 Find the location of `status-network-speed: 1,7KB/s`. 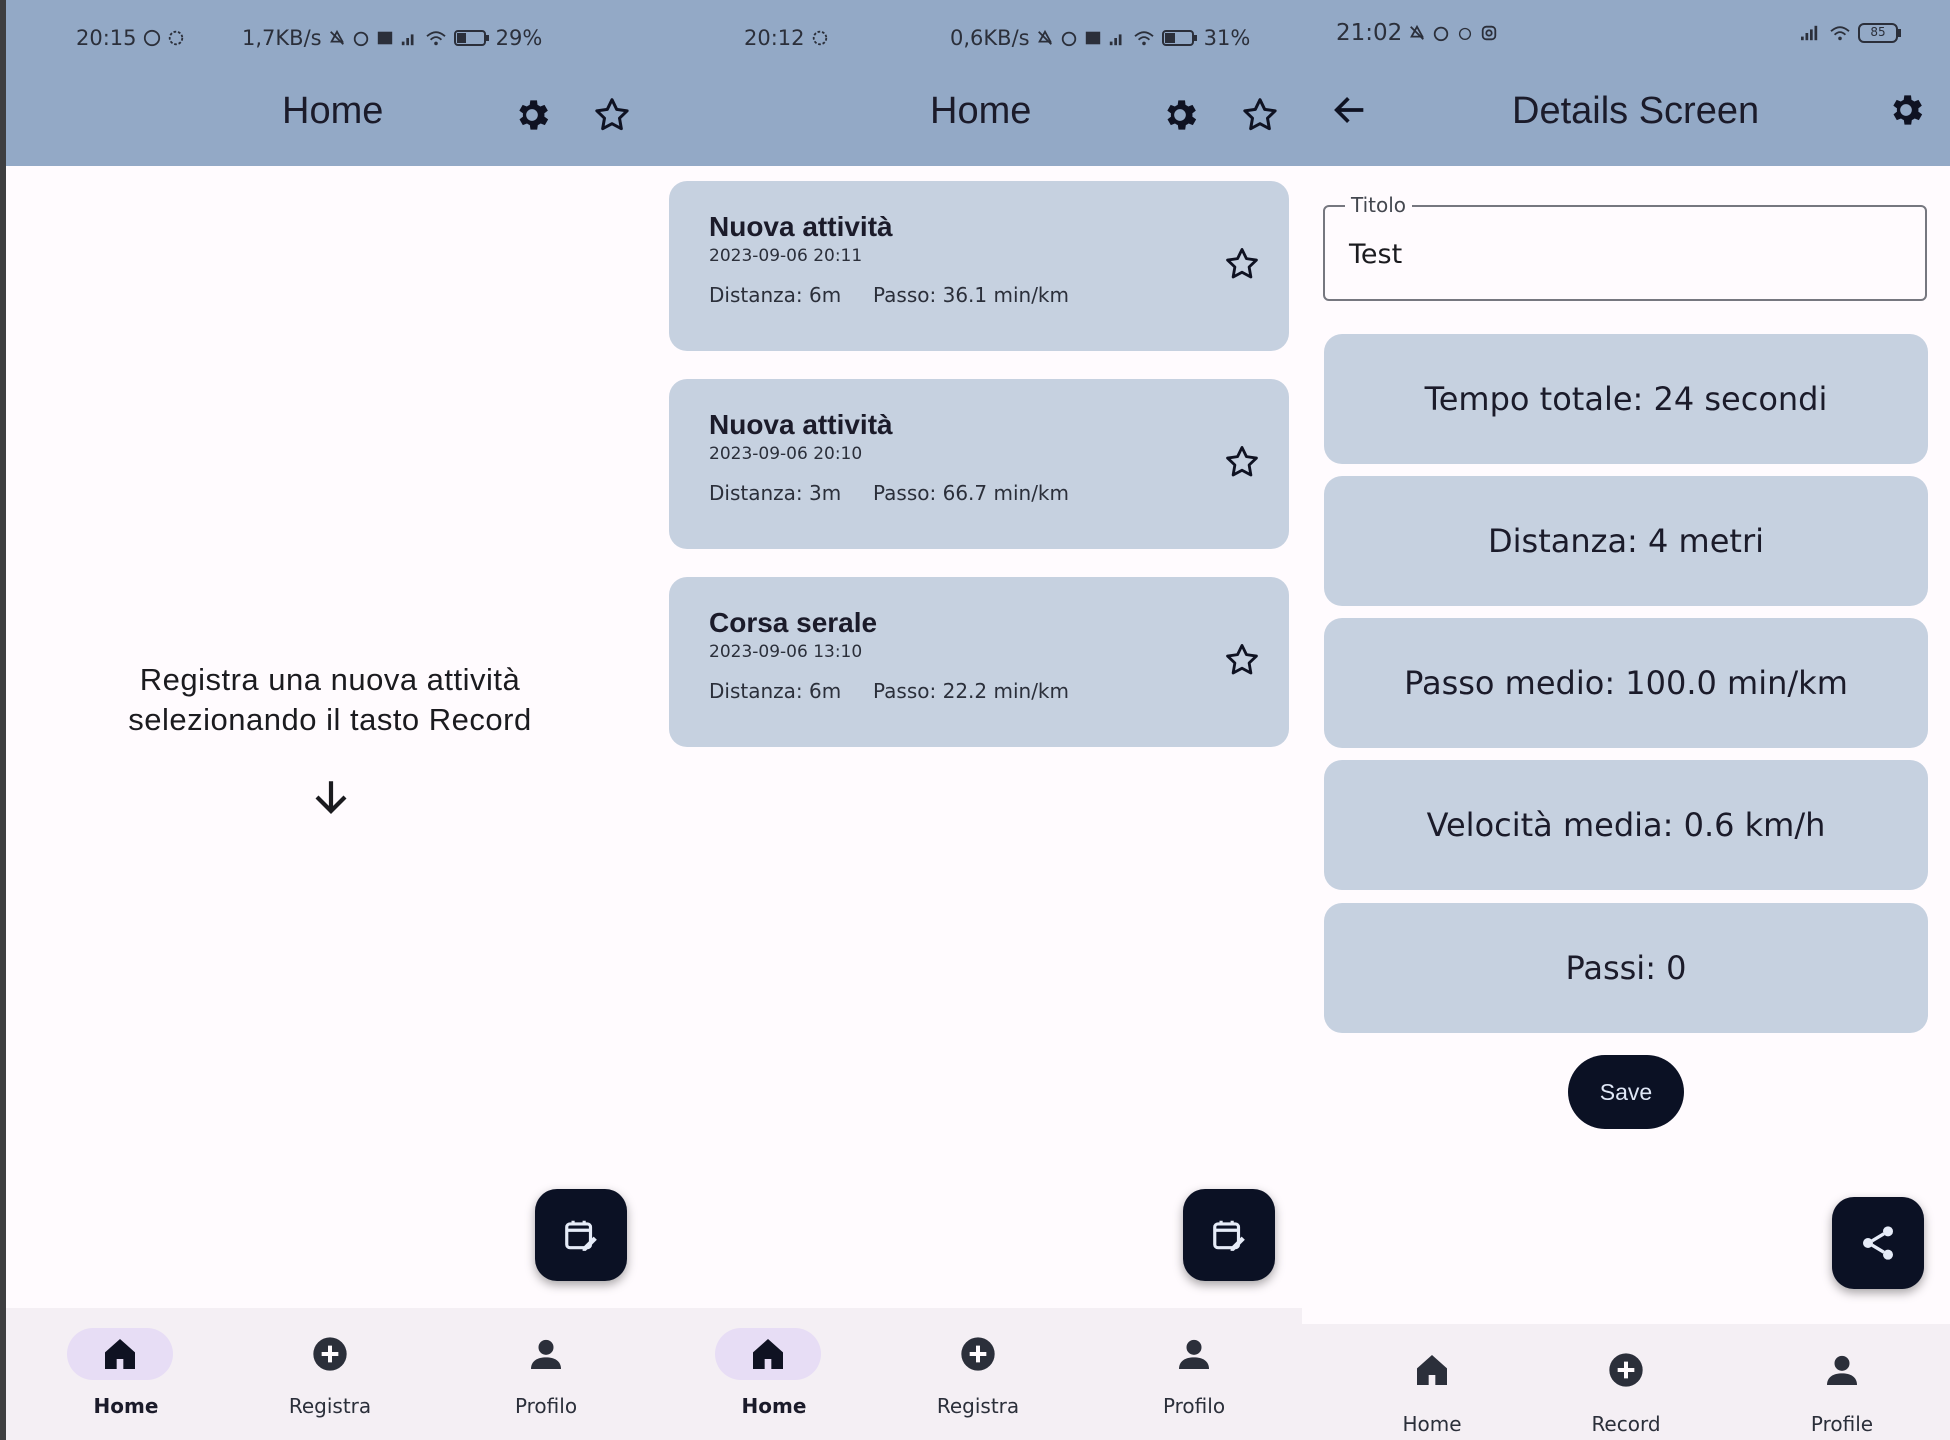

status-network-speed: 1,7KB/s is located at coordinates (282, 38).